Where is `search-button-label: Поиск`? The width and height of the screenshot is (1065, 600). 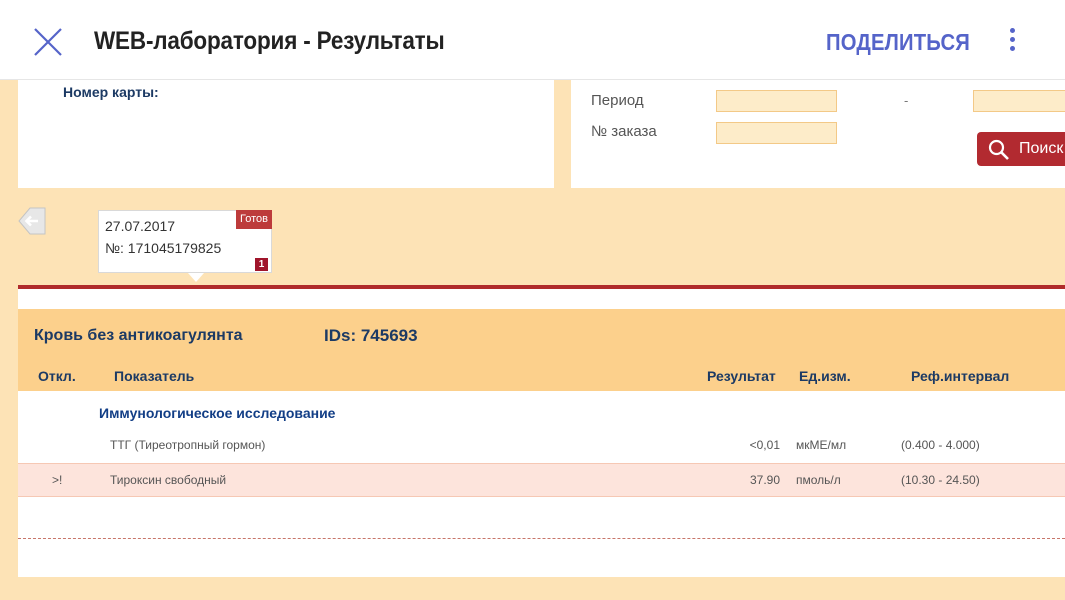 search-button-label: Поиск is located at coordinates (1041, 148).